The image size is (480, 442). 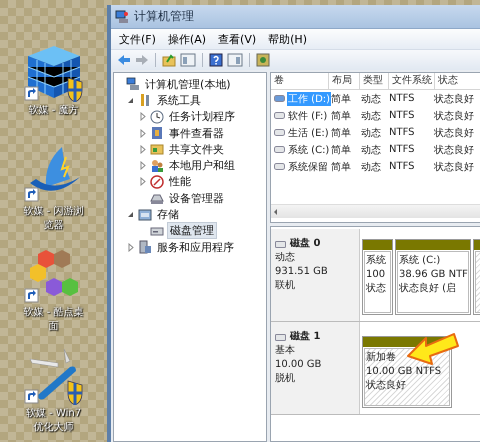 What do you see at coordinates (374, 81) in the screenshot?
I see `column-header: 类型` at bounding box center [374, 81].